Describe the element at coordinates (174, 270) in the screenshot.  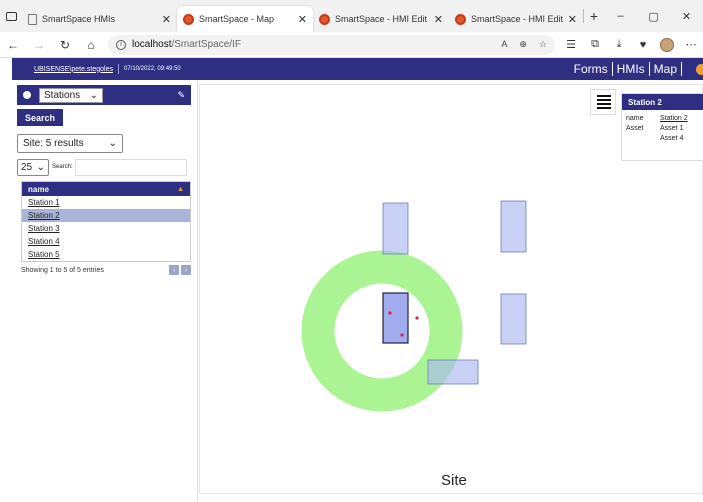
I see `previous-page-button: ‹` at that location.